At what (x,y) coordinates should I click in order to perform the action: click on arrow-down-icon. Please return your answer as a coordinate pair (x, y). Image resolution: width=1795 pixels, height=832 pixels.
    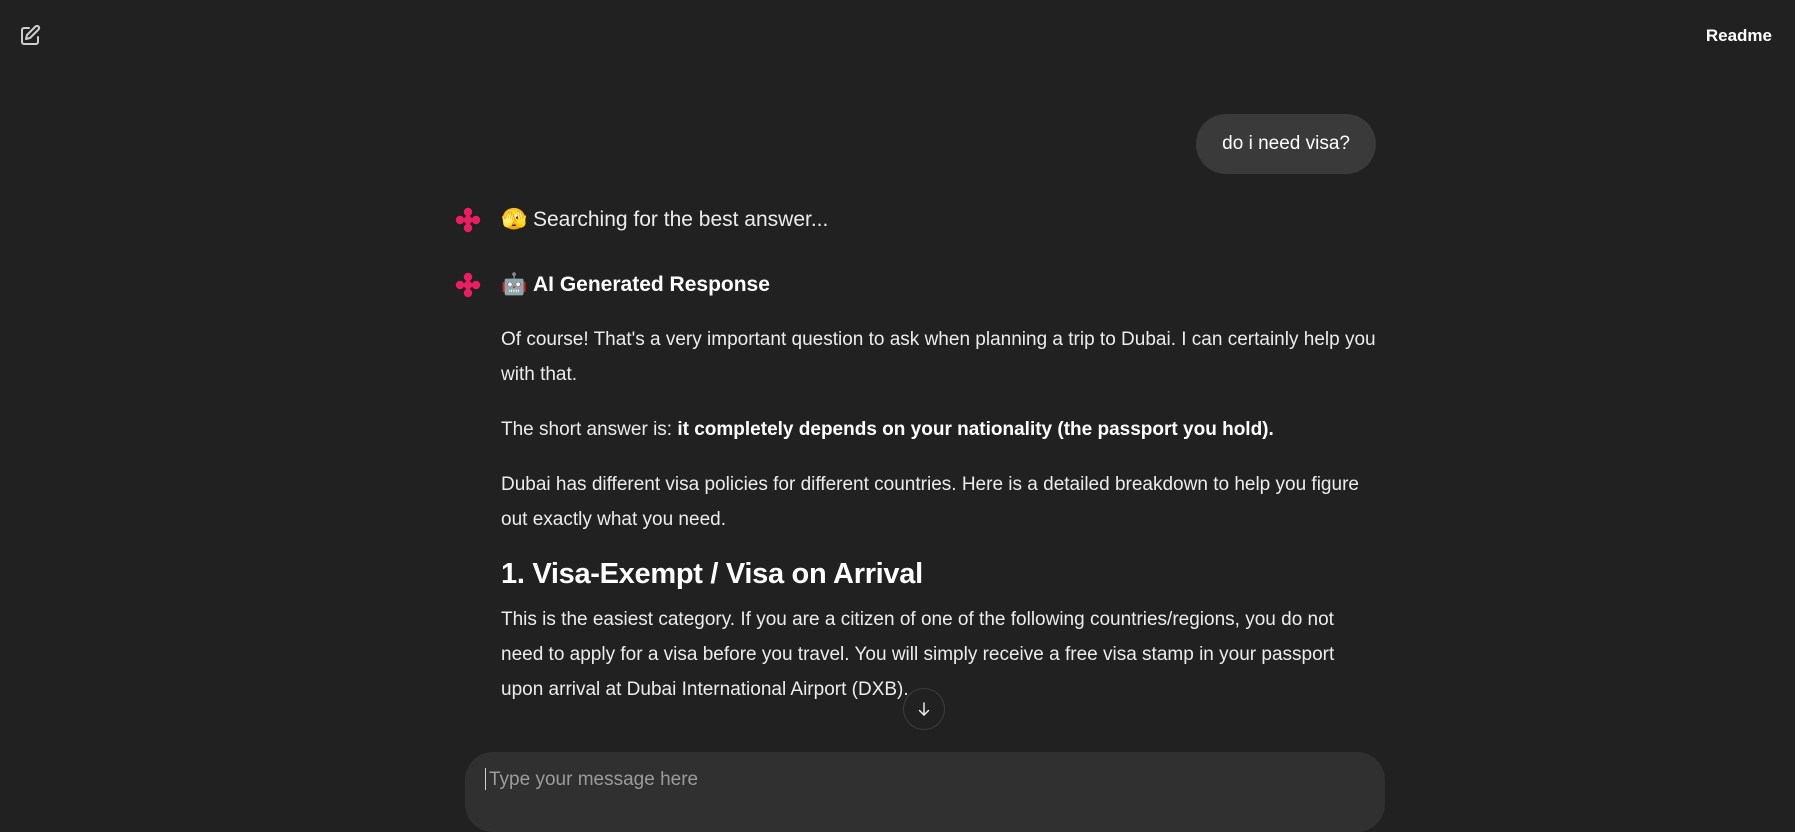
    Looking at the image, I should click on (924, 709).